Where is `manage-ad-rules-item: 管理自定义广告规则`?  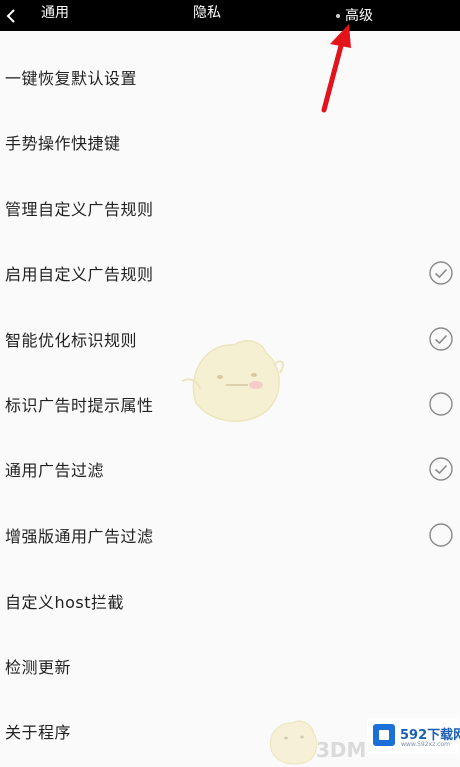 manage-ad-rules-item: 管理自定义广告规则 is located at coordinates (230, 207).